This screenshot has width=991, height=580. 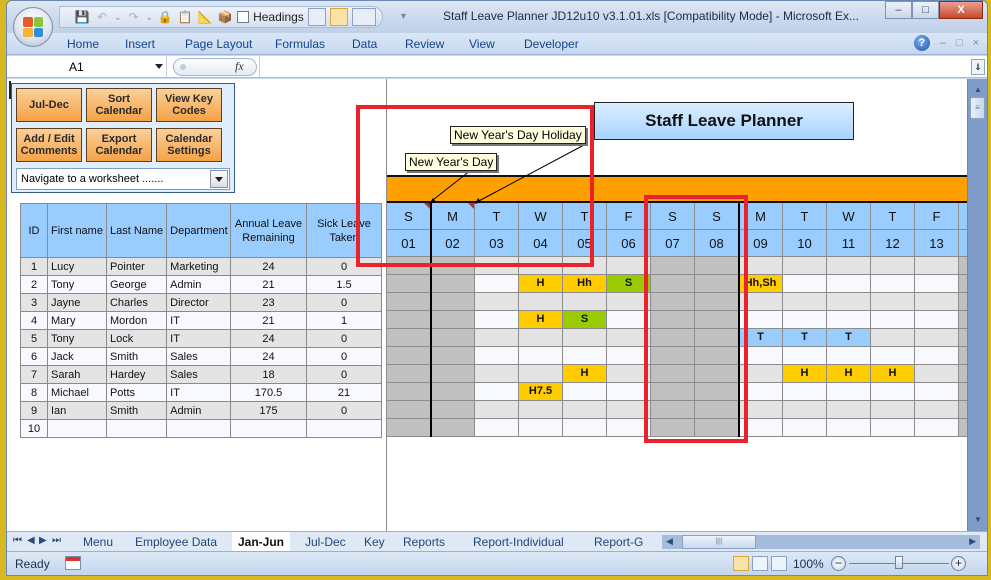 I want to click on add-edit-comments-button: Add / Edit Comments, so click(x=49, y=145).